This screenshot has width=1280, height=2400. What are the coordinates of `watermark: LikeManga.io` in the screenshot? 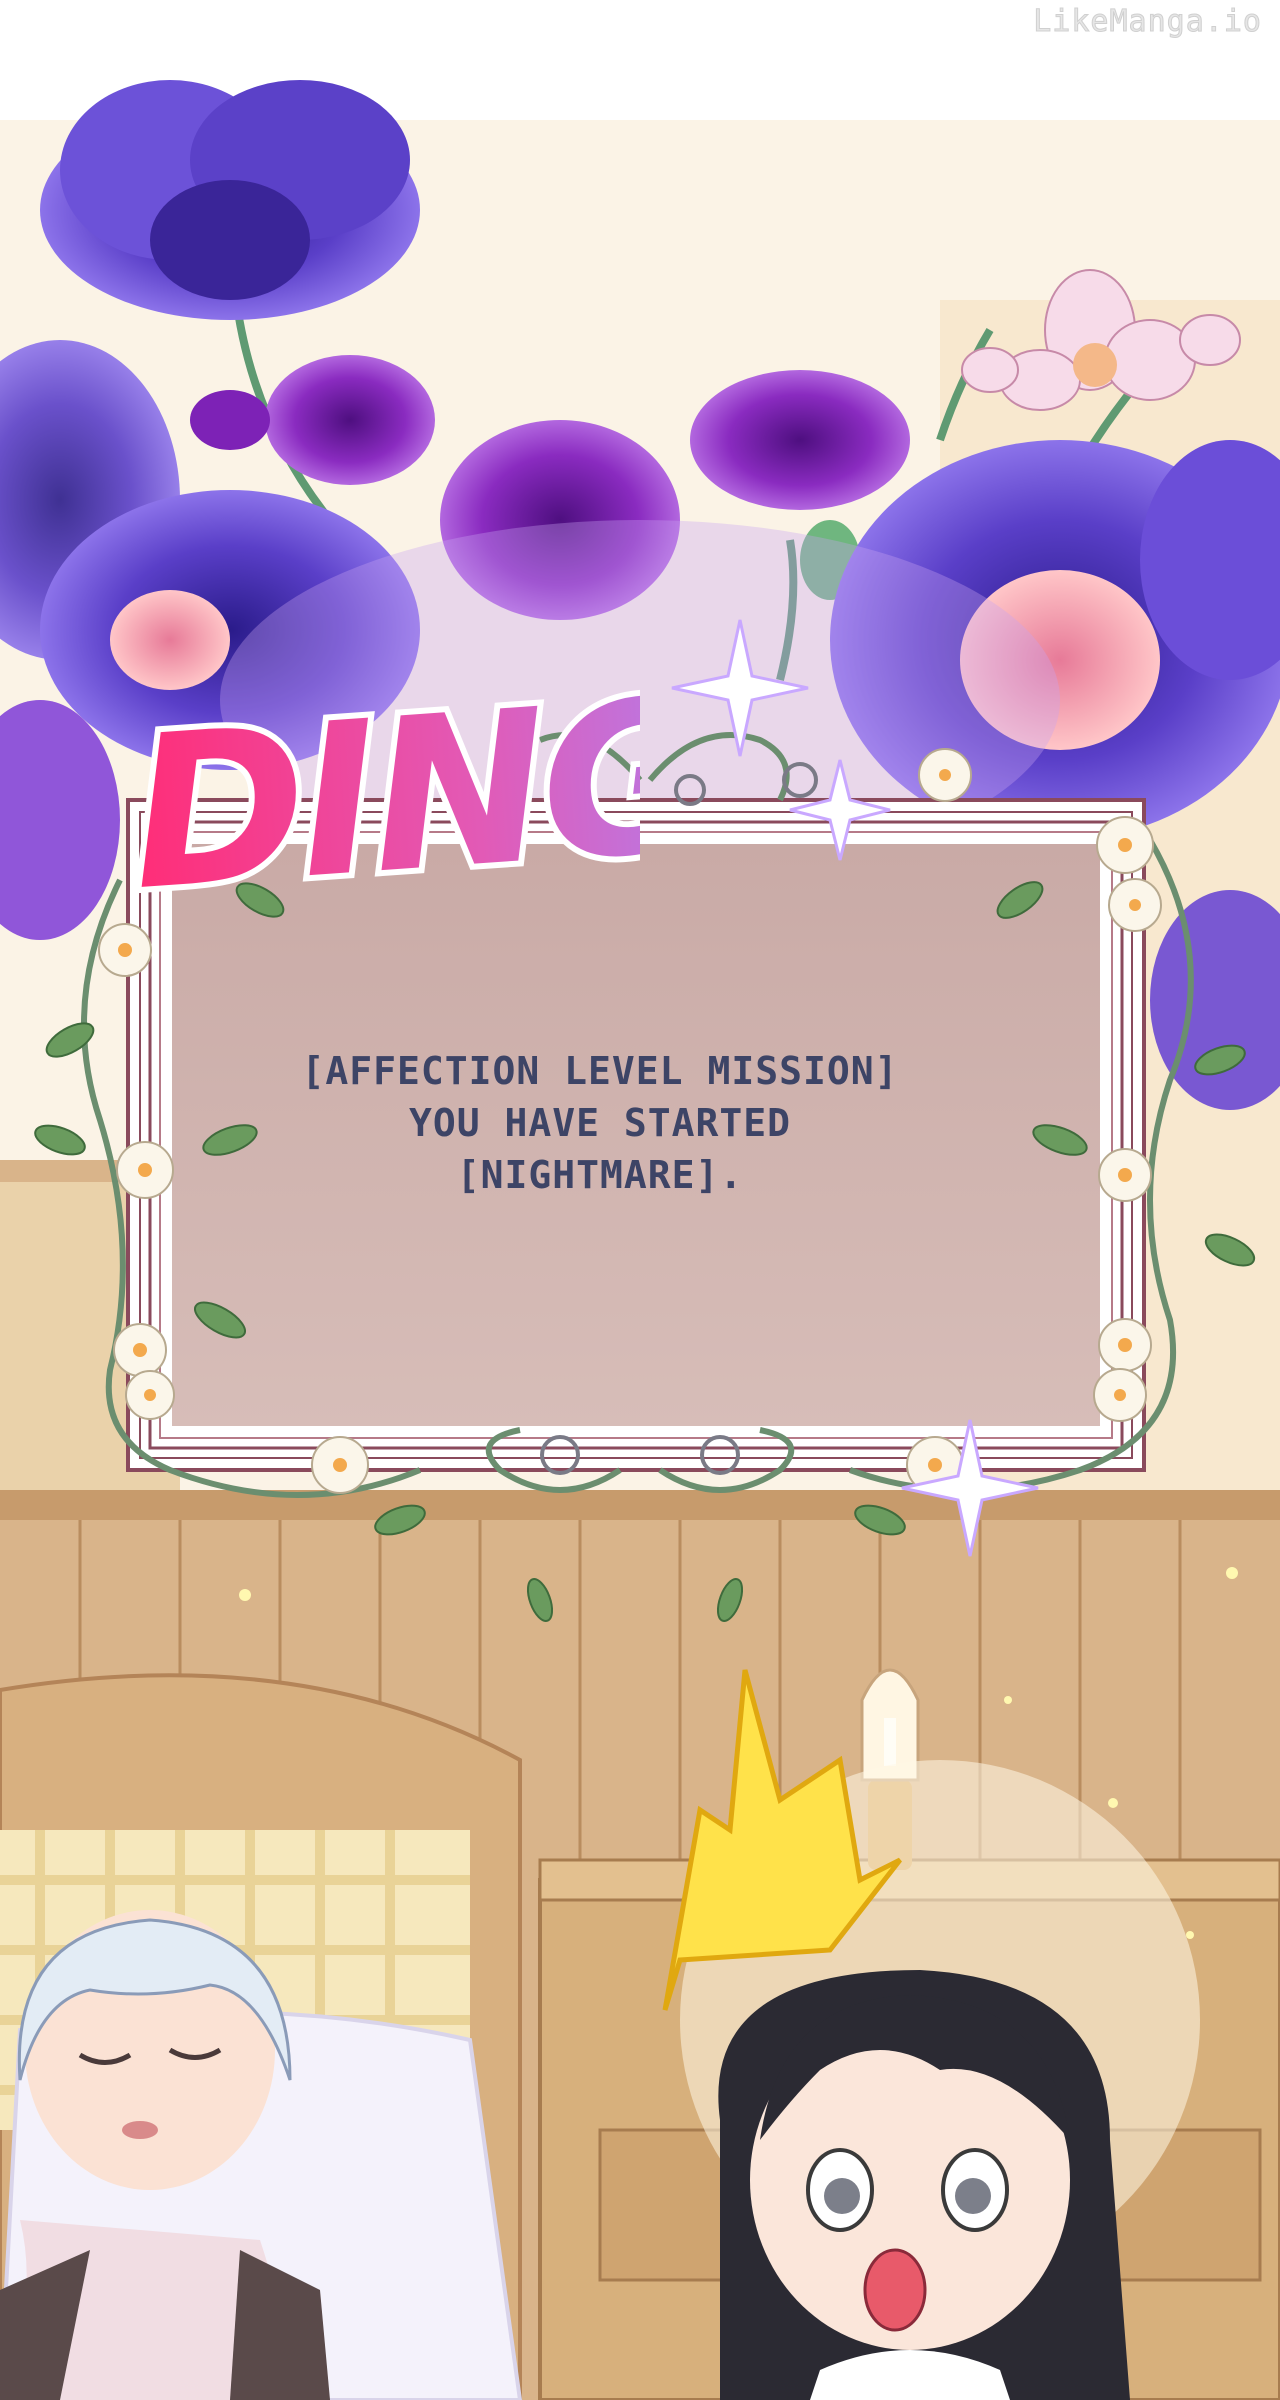 It's located at (1147, 22).